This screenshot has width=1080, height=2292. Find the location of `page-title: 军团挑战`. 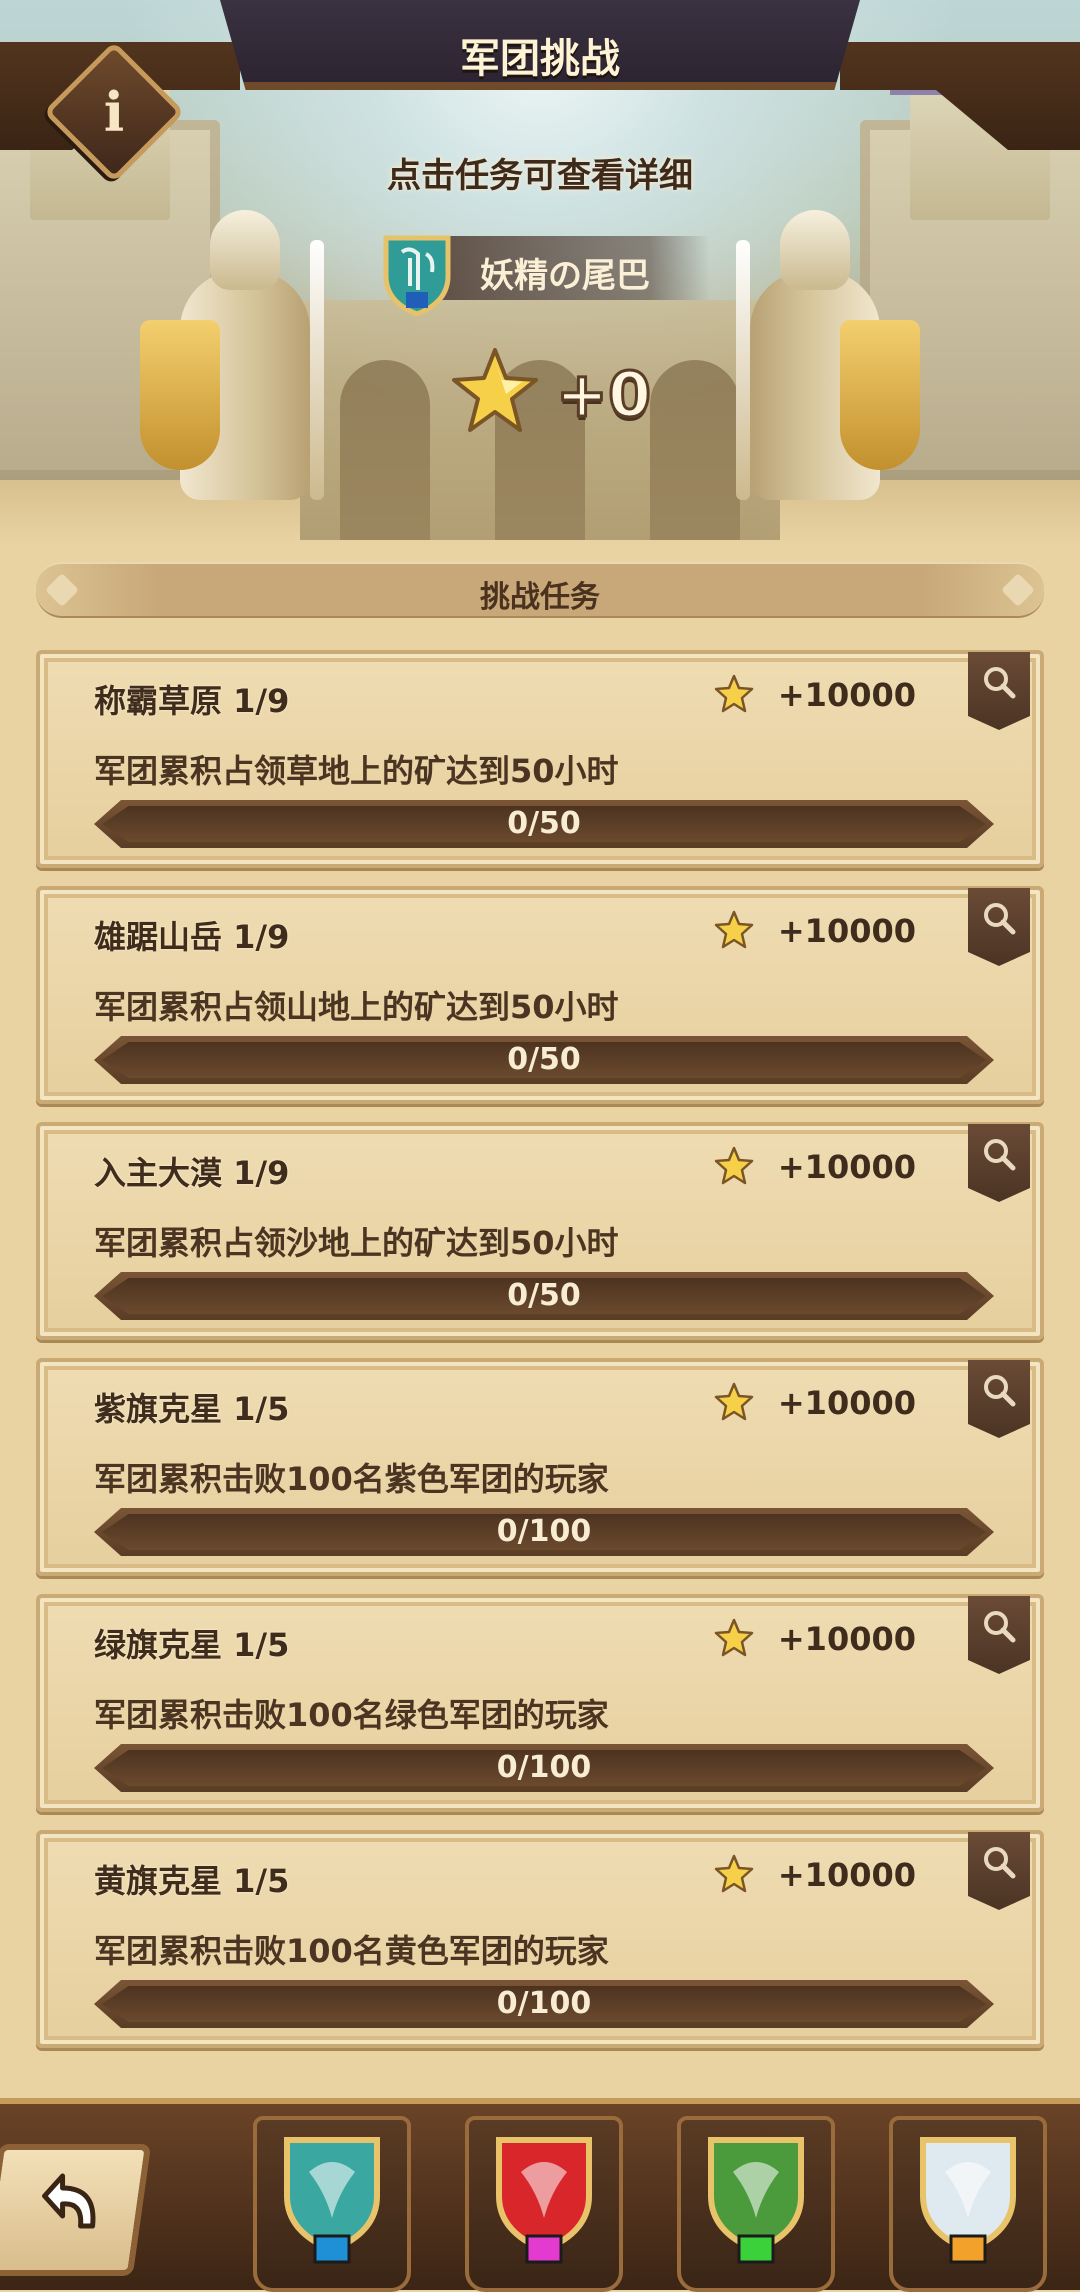

page-title: 军团挑战 is located at coordinates (540, 59).